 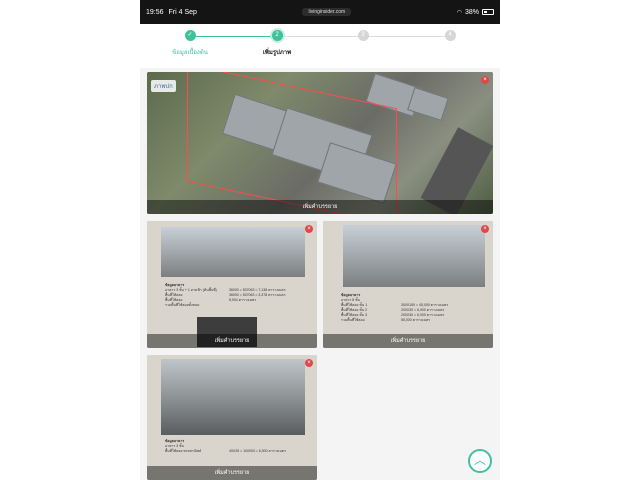 I want to click on step-2-label: เพิ่มรูปภาพ, so click(x=277, y=53).